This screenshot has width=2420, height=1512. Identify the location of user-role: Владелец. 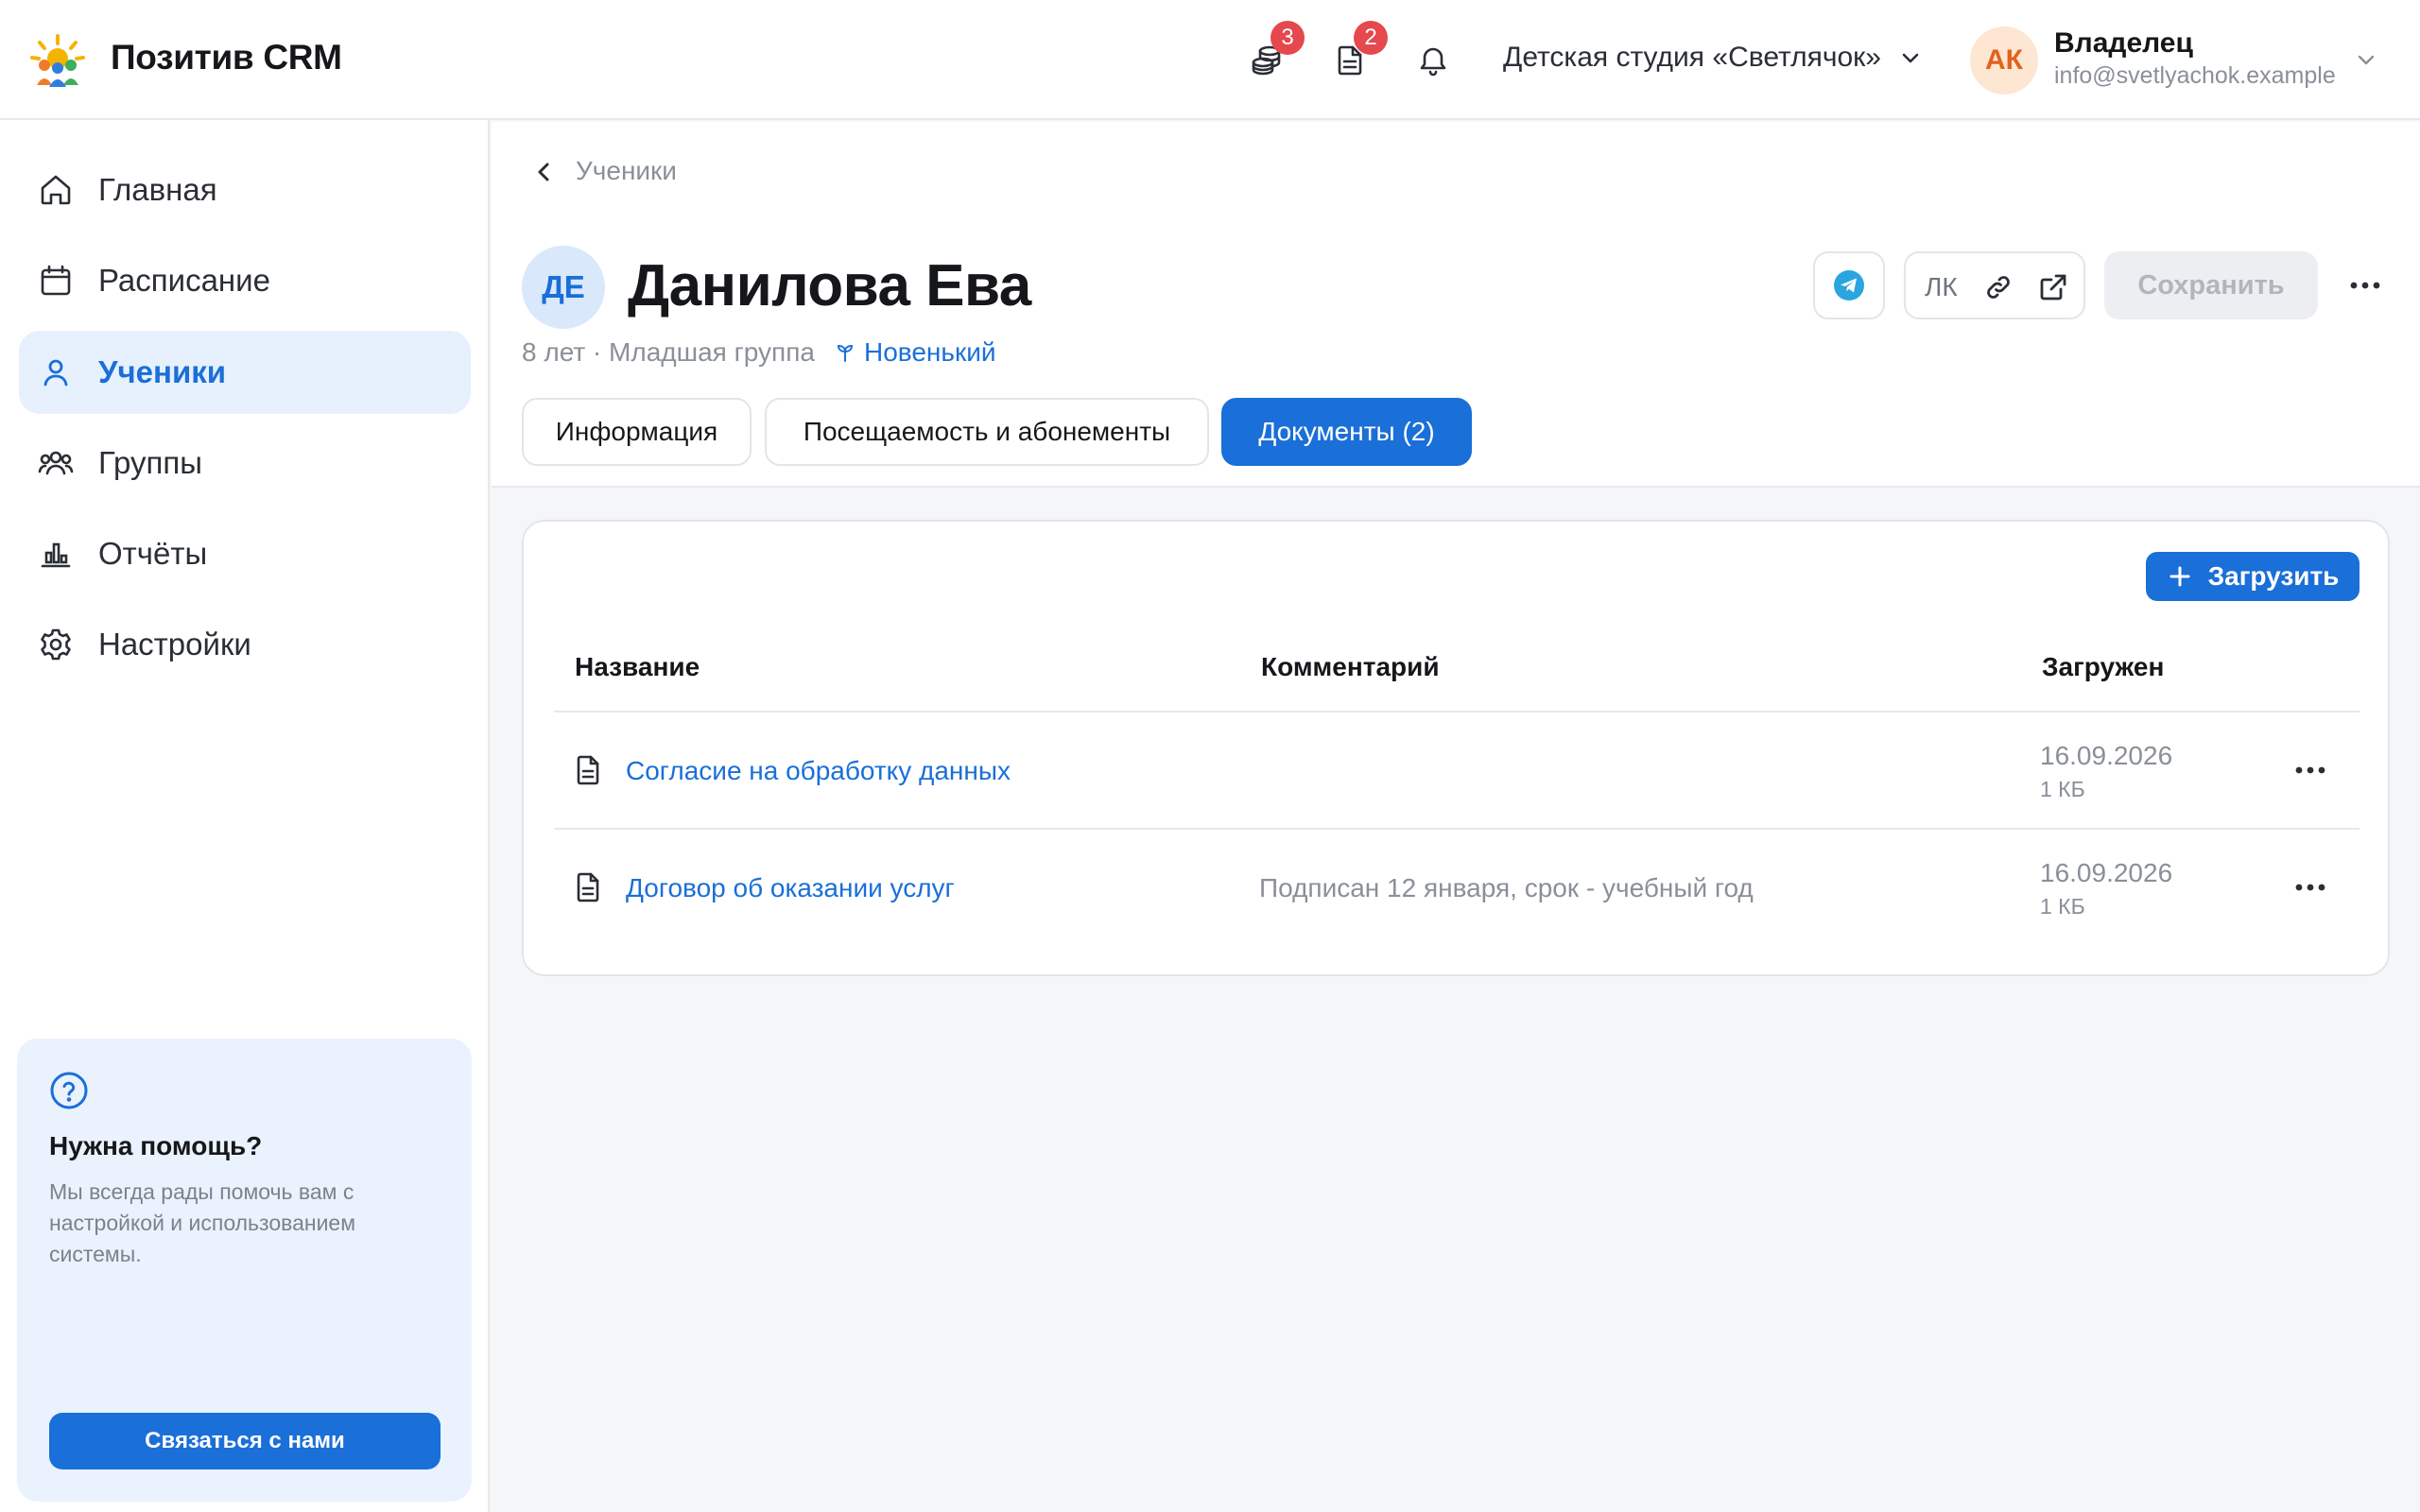
(2124, 43).